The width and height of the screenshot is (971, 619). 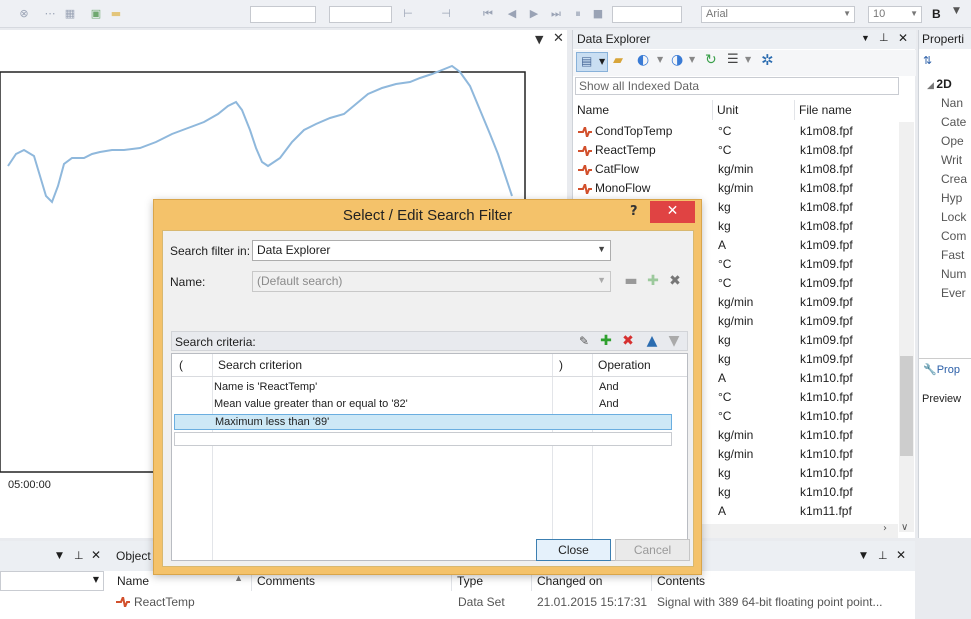 I want to click on tab-properties: 🔧Prop, so click(x=945, y=369).